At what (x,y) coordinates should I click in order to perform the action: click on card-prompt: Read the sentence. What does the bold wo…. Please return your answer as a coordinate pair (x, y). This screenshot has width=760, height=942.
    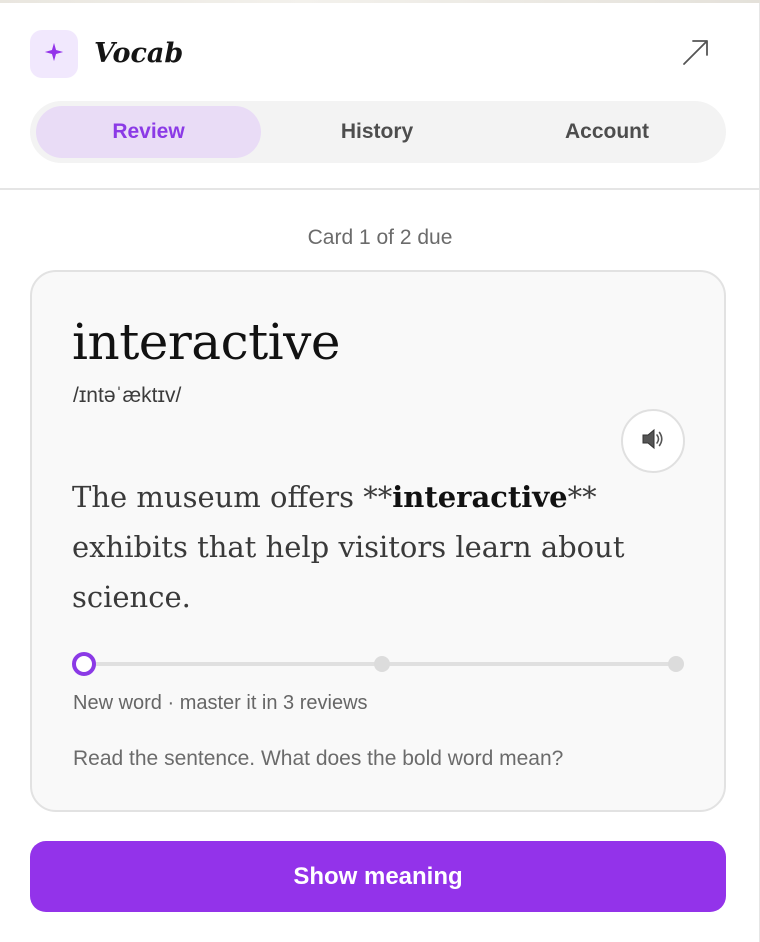
    Looking at the image, I should click on (318, 758).